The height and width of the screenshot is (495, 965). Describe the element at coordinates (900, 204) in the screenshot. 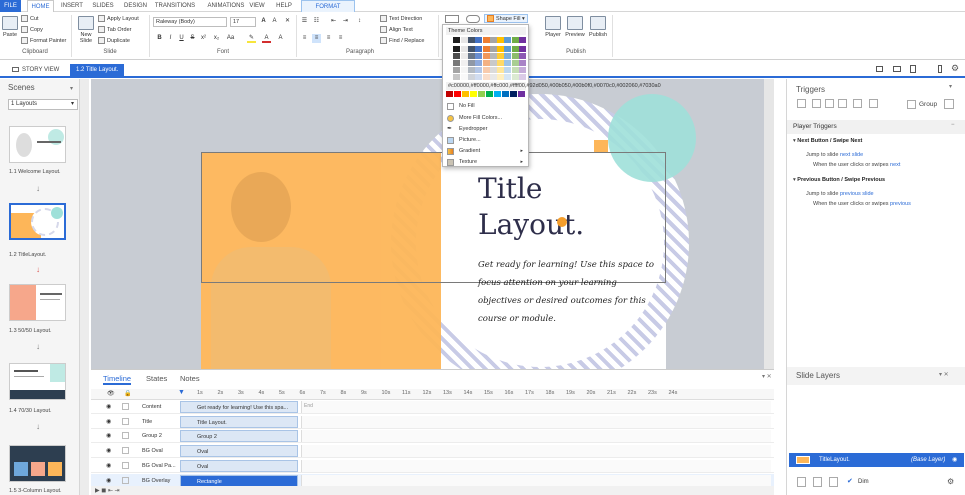

I see `trigger-link: previous` at that location.